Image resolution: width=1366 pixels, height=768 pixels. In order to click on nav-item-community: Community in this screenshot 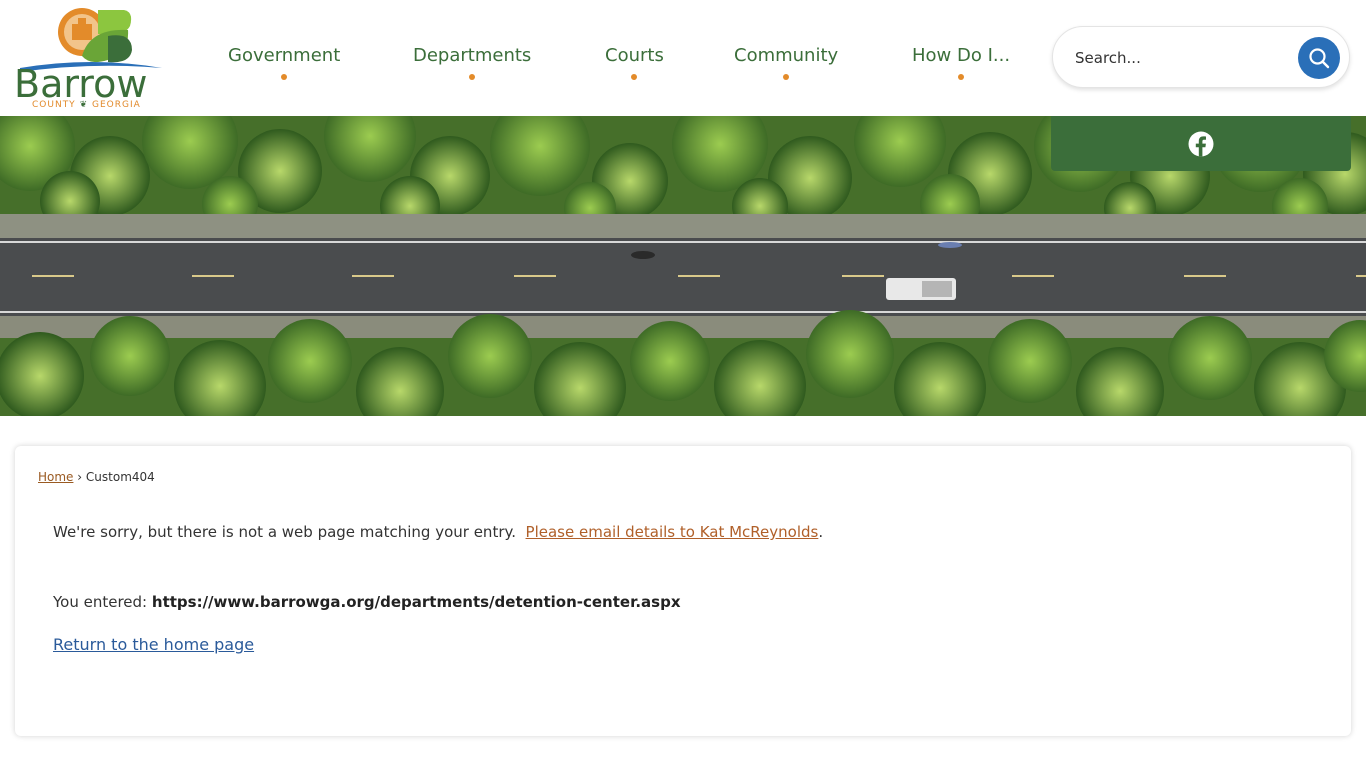, I will do `click(786, 62)`.